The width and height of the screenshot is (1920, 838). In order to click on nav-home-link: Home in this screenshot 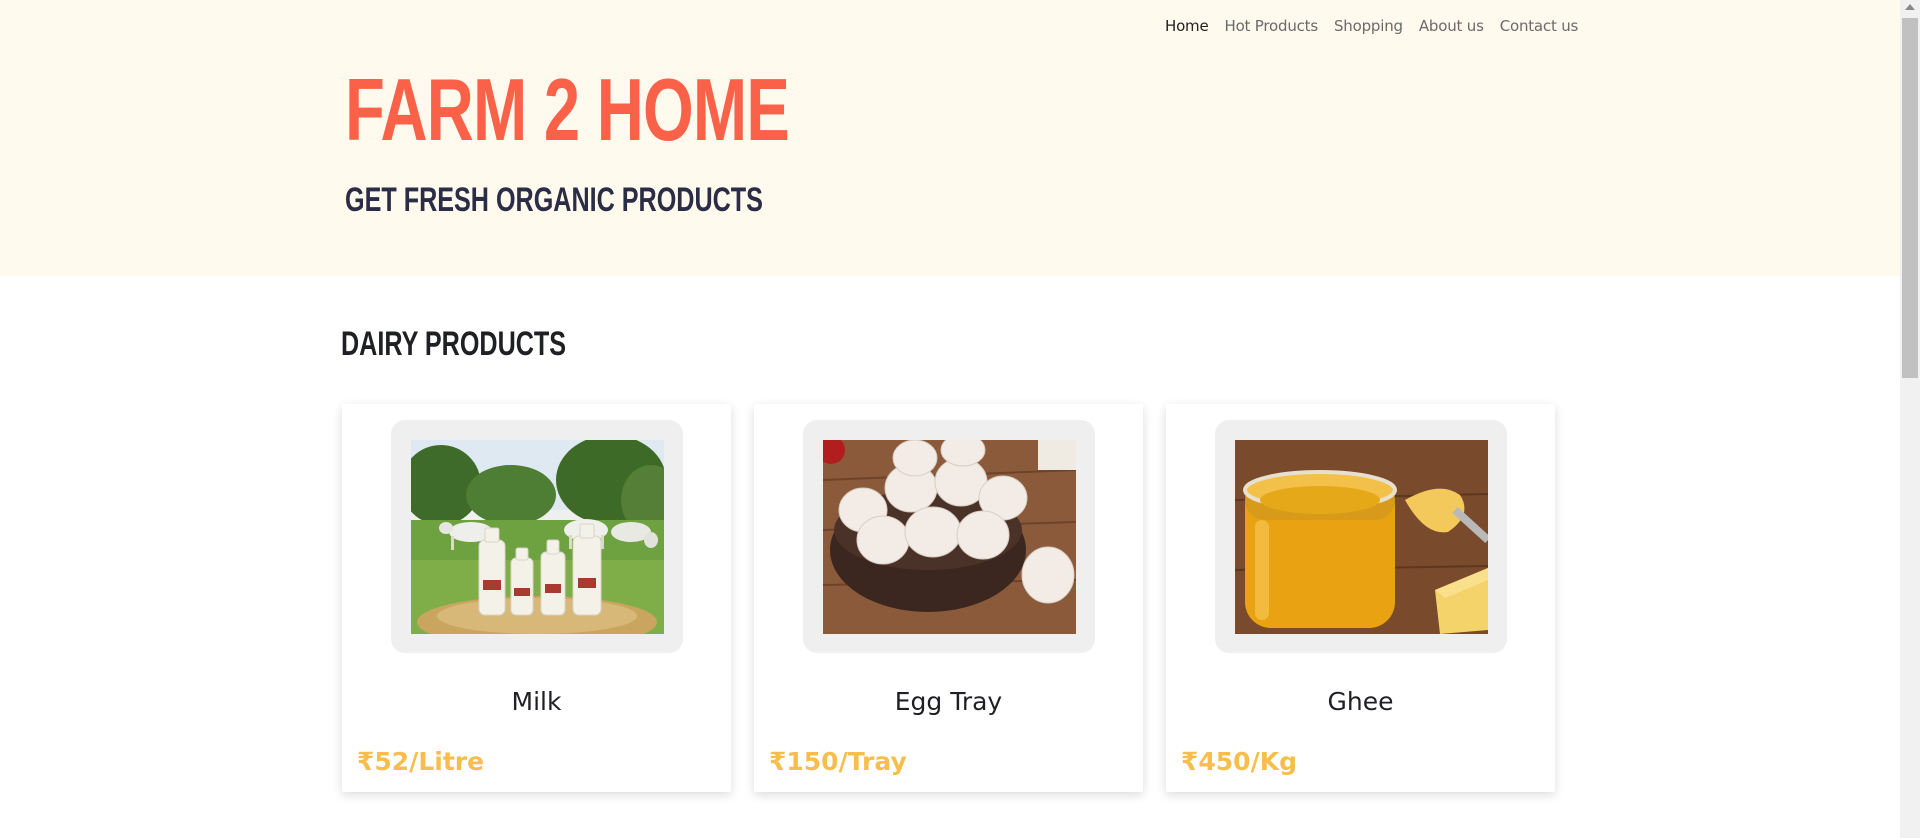, I will do `click(1187, 26)`.